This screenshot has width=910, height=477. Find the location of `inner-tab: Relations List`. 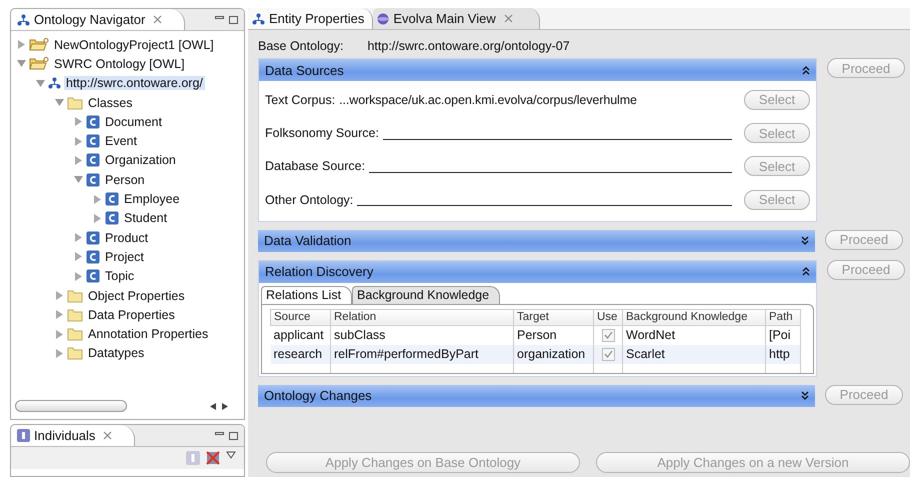

inner-tab: Relations List is located at coordinates (306, 295).